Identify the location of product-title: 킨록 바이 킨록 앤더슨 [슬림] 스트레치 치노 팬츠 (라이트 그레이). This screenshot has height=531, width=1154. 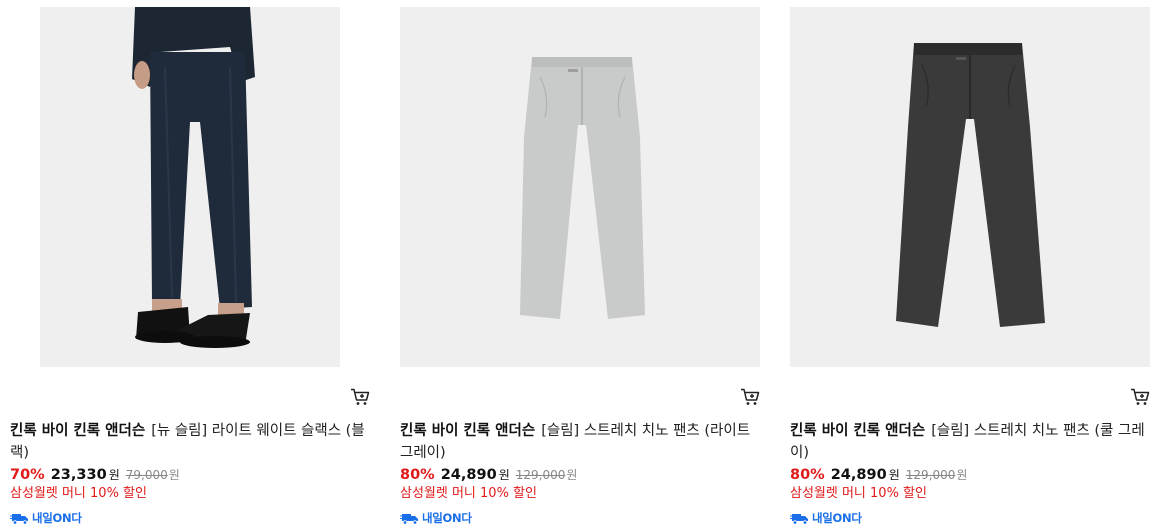
(581, 442).